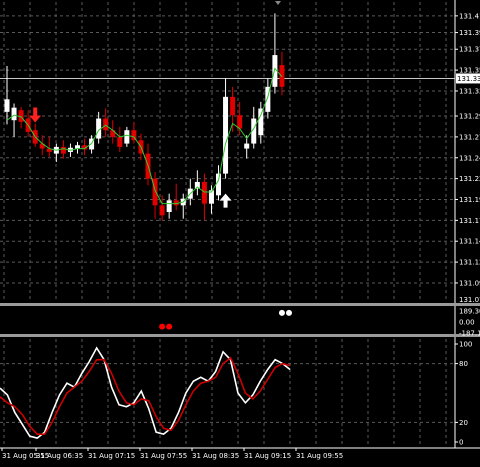 This screenshot has width=480, height=467. Describe the element at coordinates (469, 137) in the screenshot. I see `price-label: 131.27` at that location.